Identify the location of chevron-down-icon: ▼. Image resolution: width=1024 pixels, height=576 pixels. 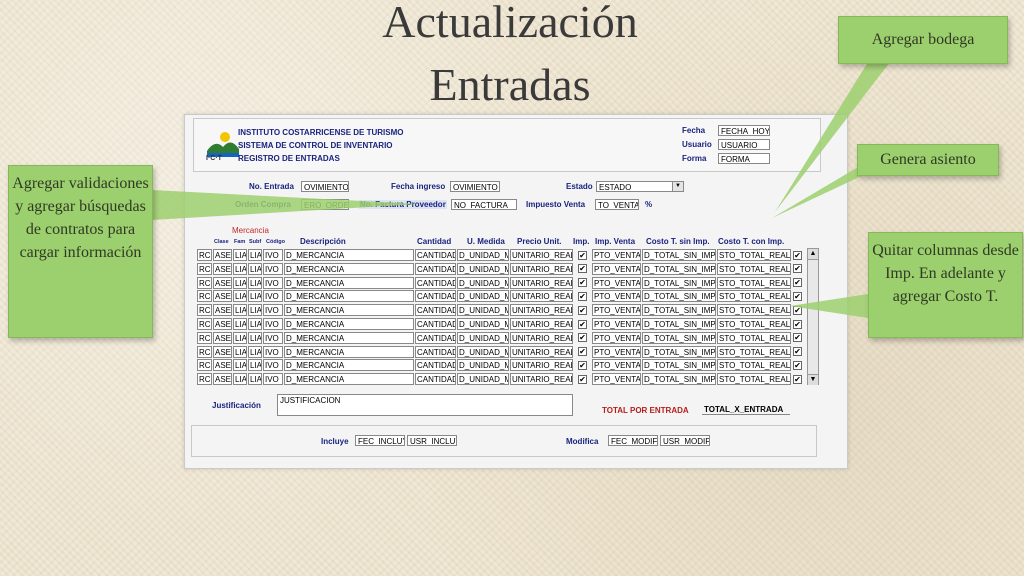
(677, 186).